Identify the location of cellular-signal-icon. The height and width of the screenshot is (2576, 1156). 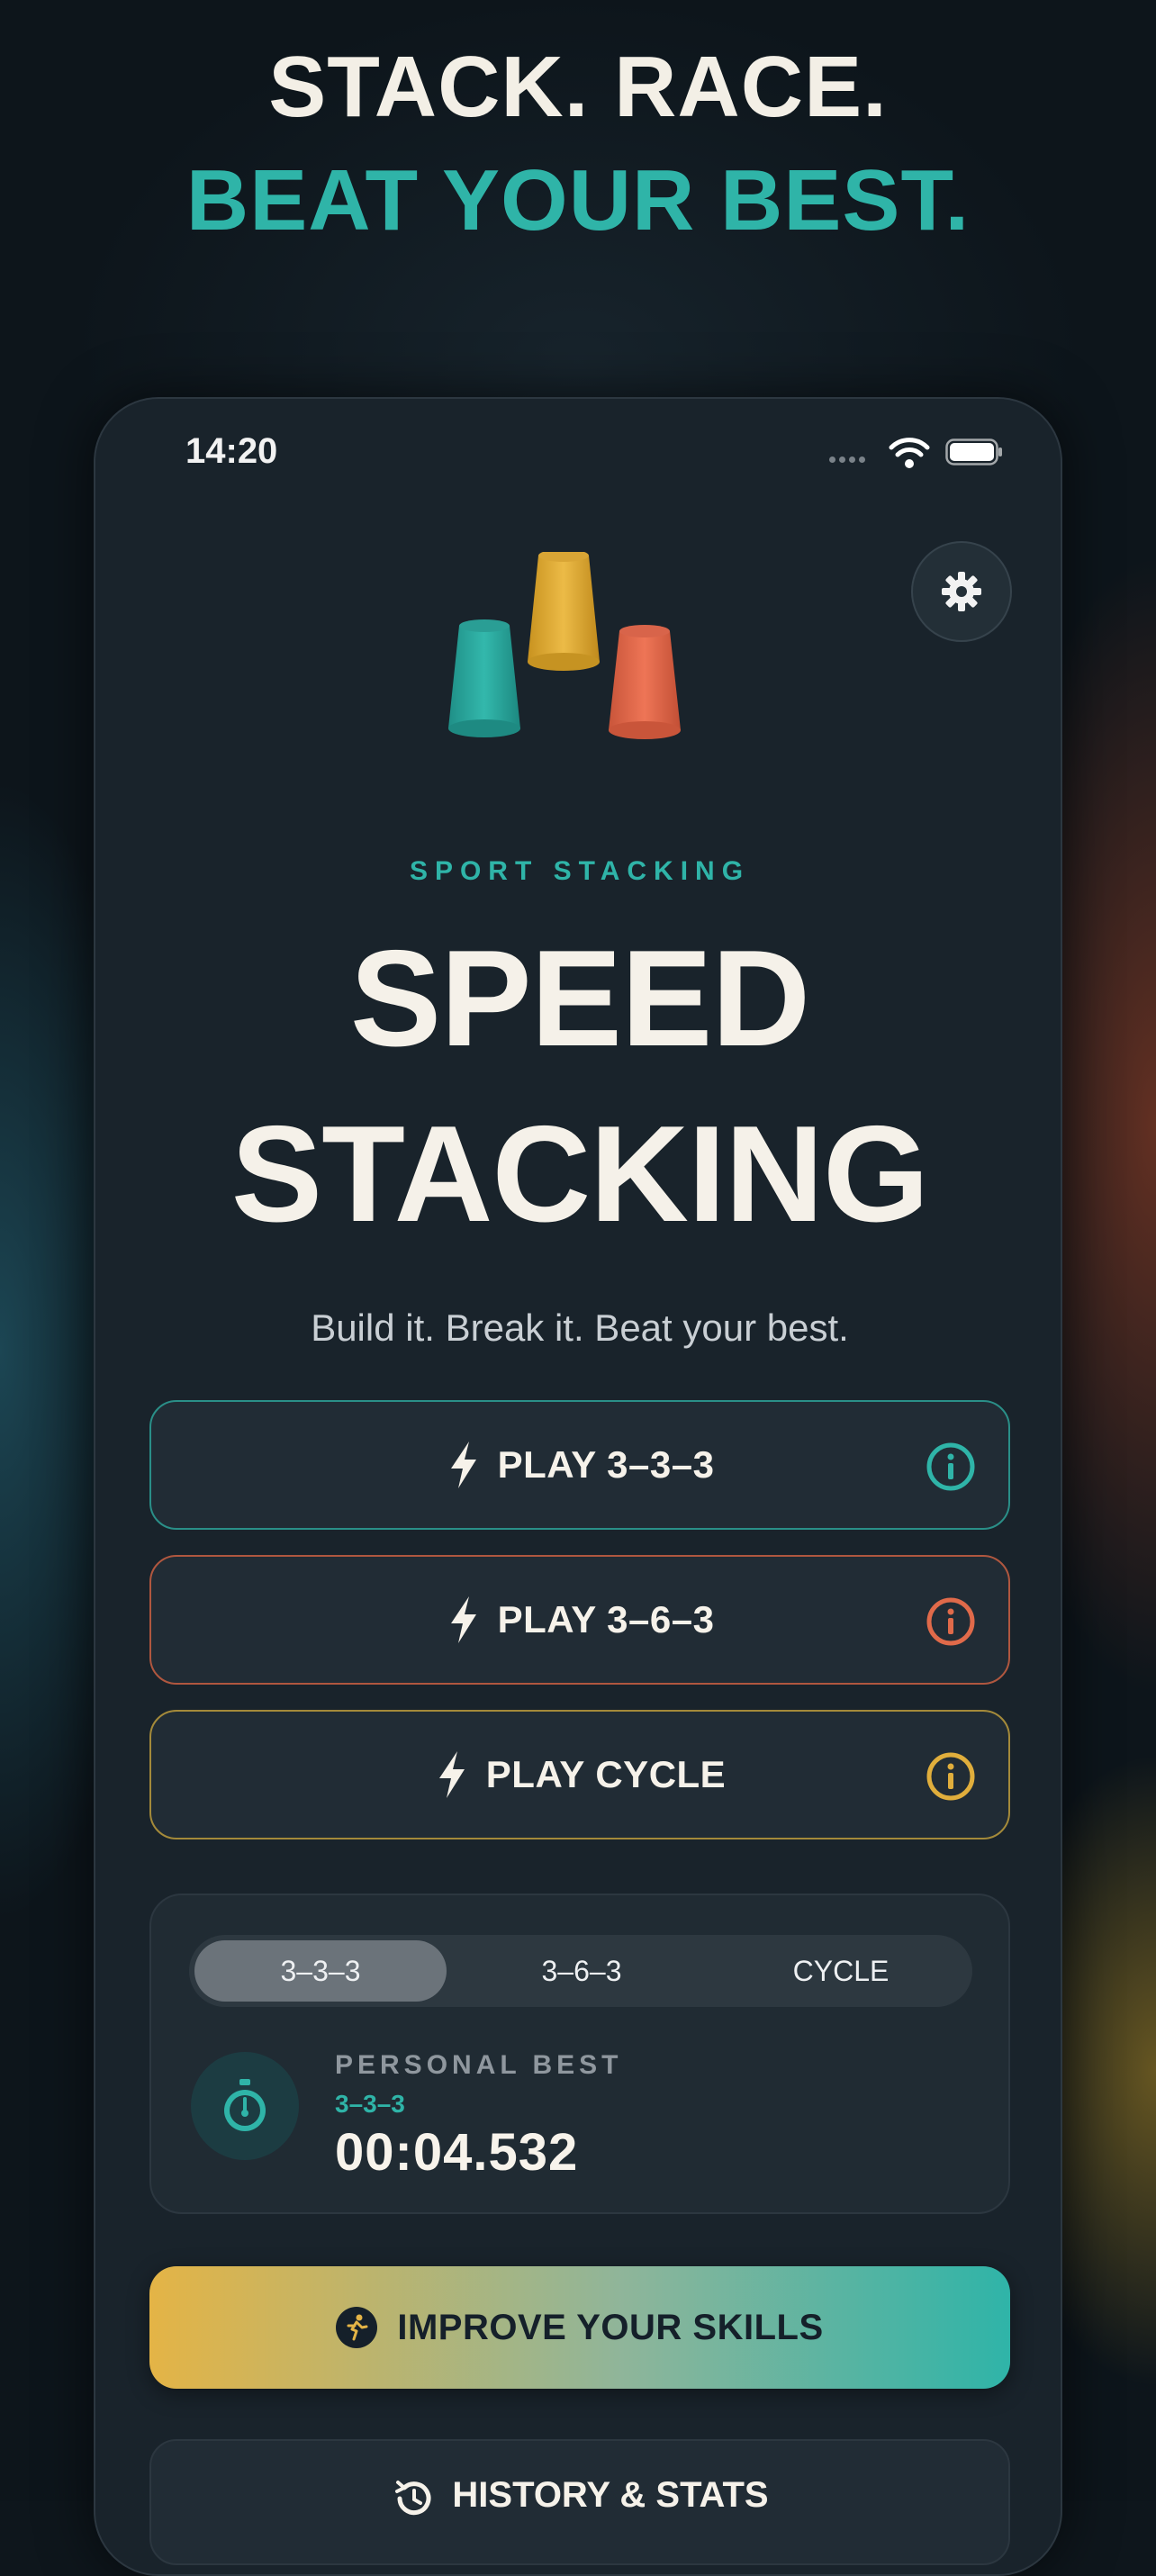
(849, 459).